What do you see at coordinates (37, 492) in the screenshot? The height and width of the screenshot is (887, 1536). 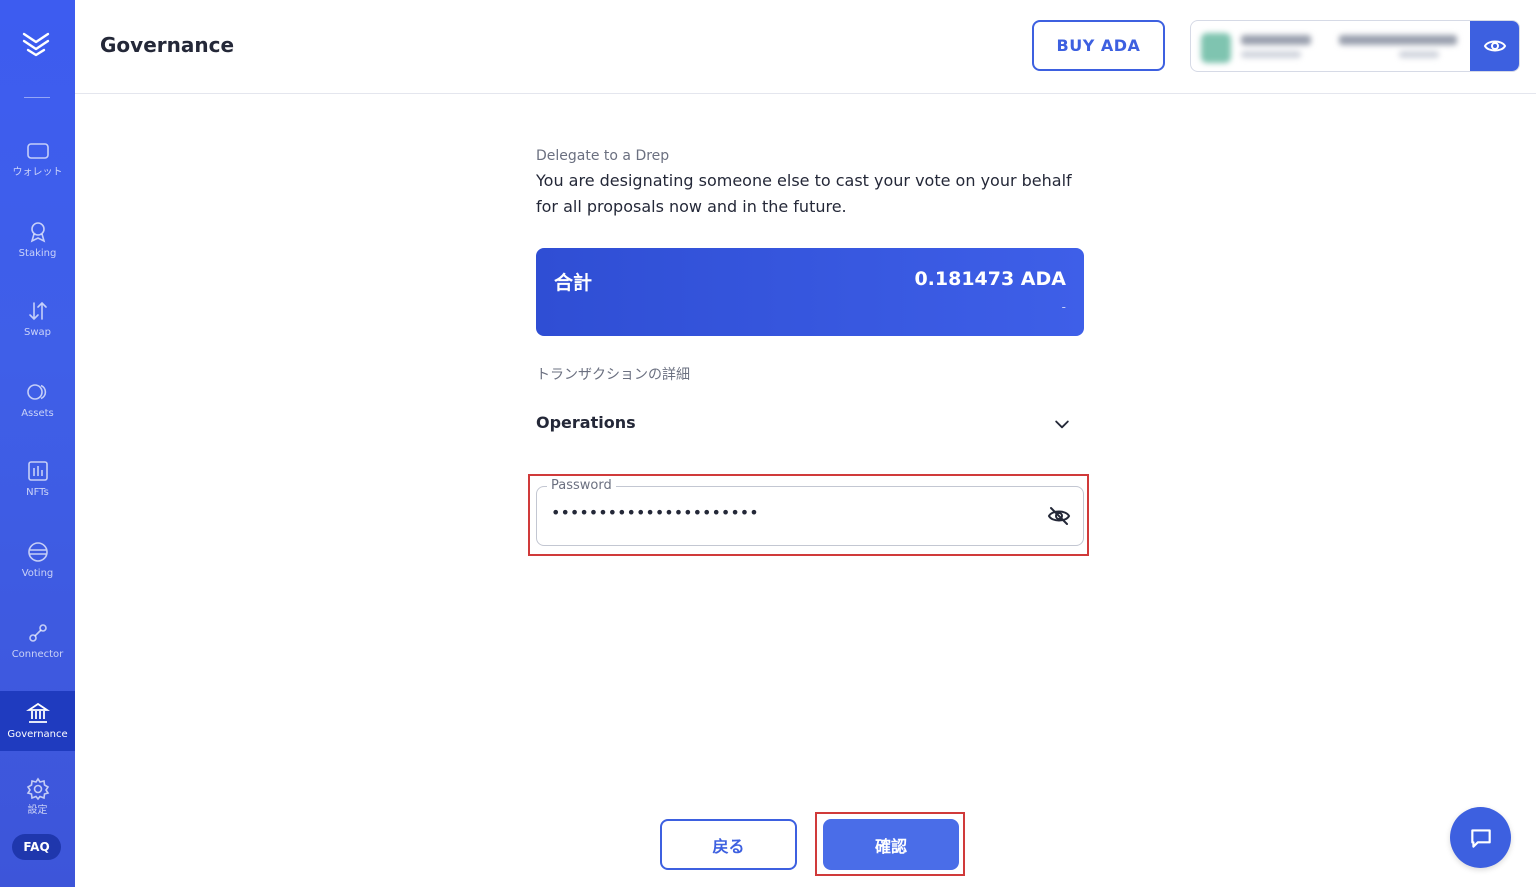 I see `sidebar-item-label: NFTs` at bounding box center [37, 492].